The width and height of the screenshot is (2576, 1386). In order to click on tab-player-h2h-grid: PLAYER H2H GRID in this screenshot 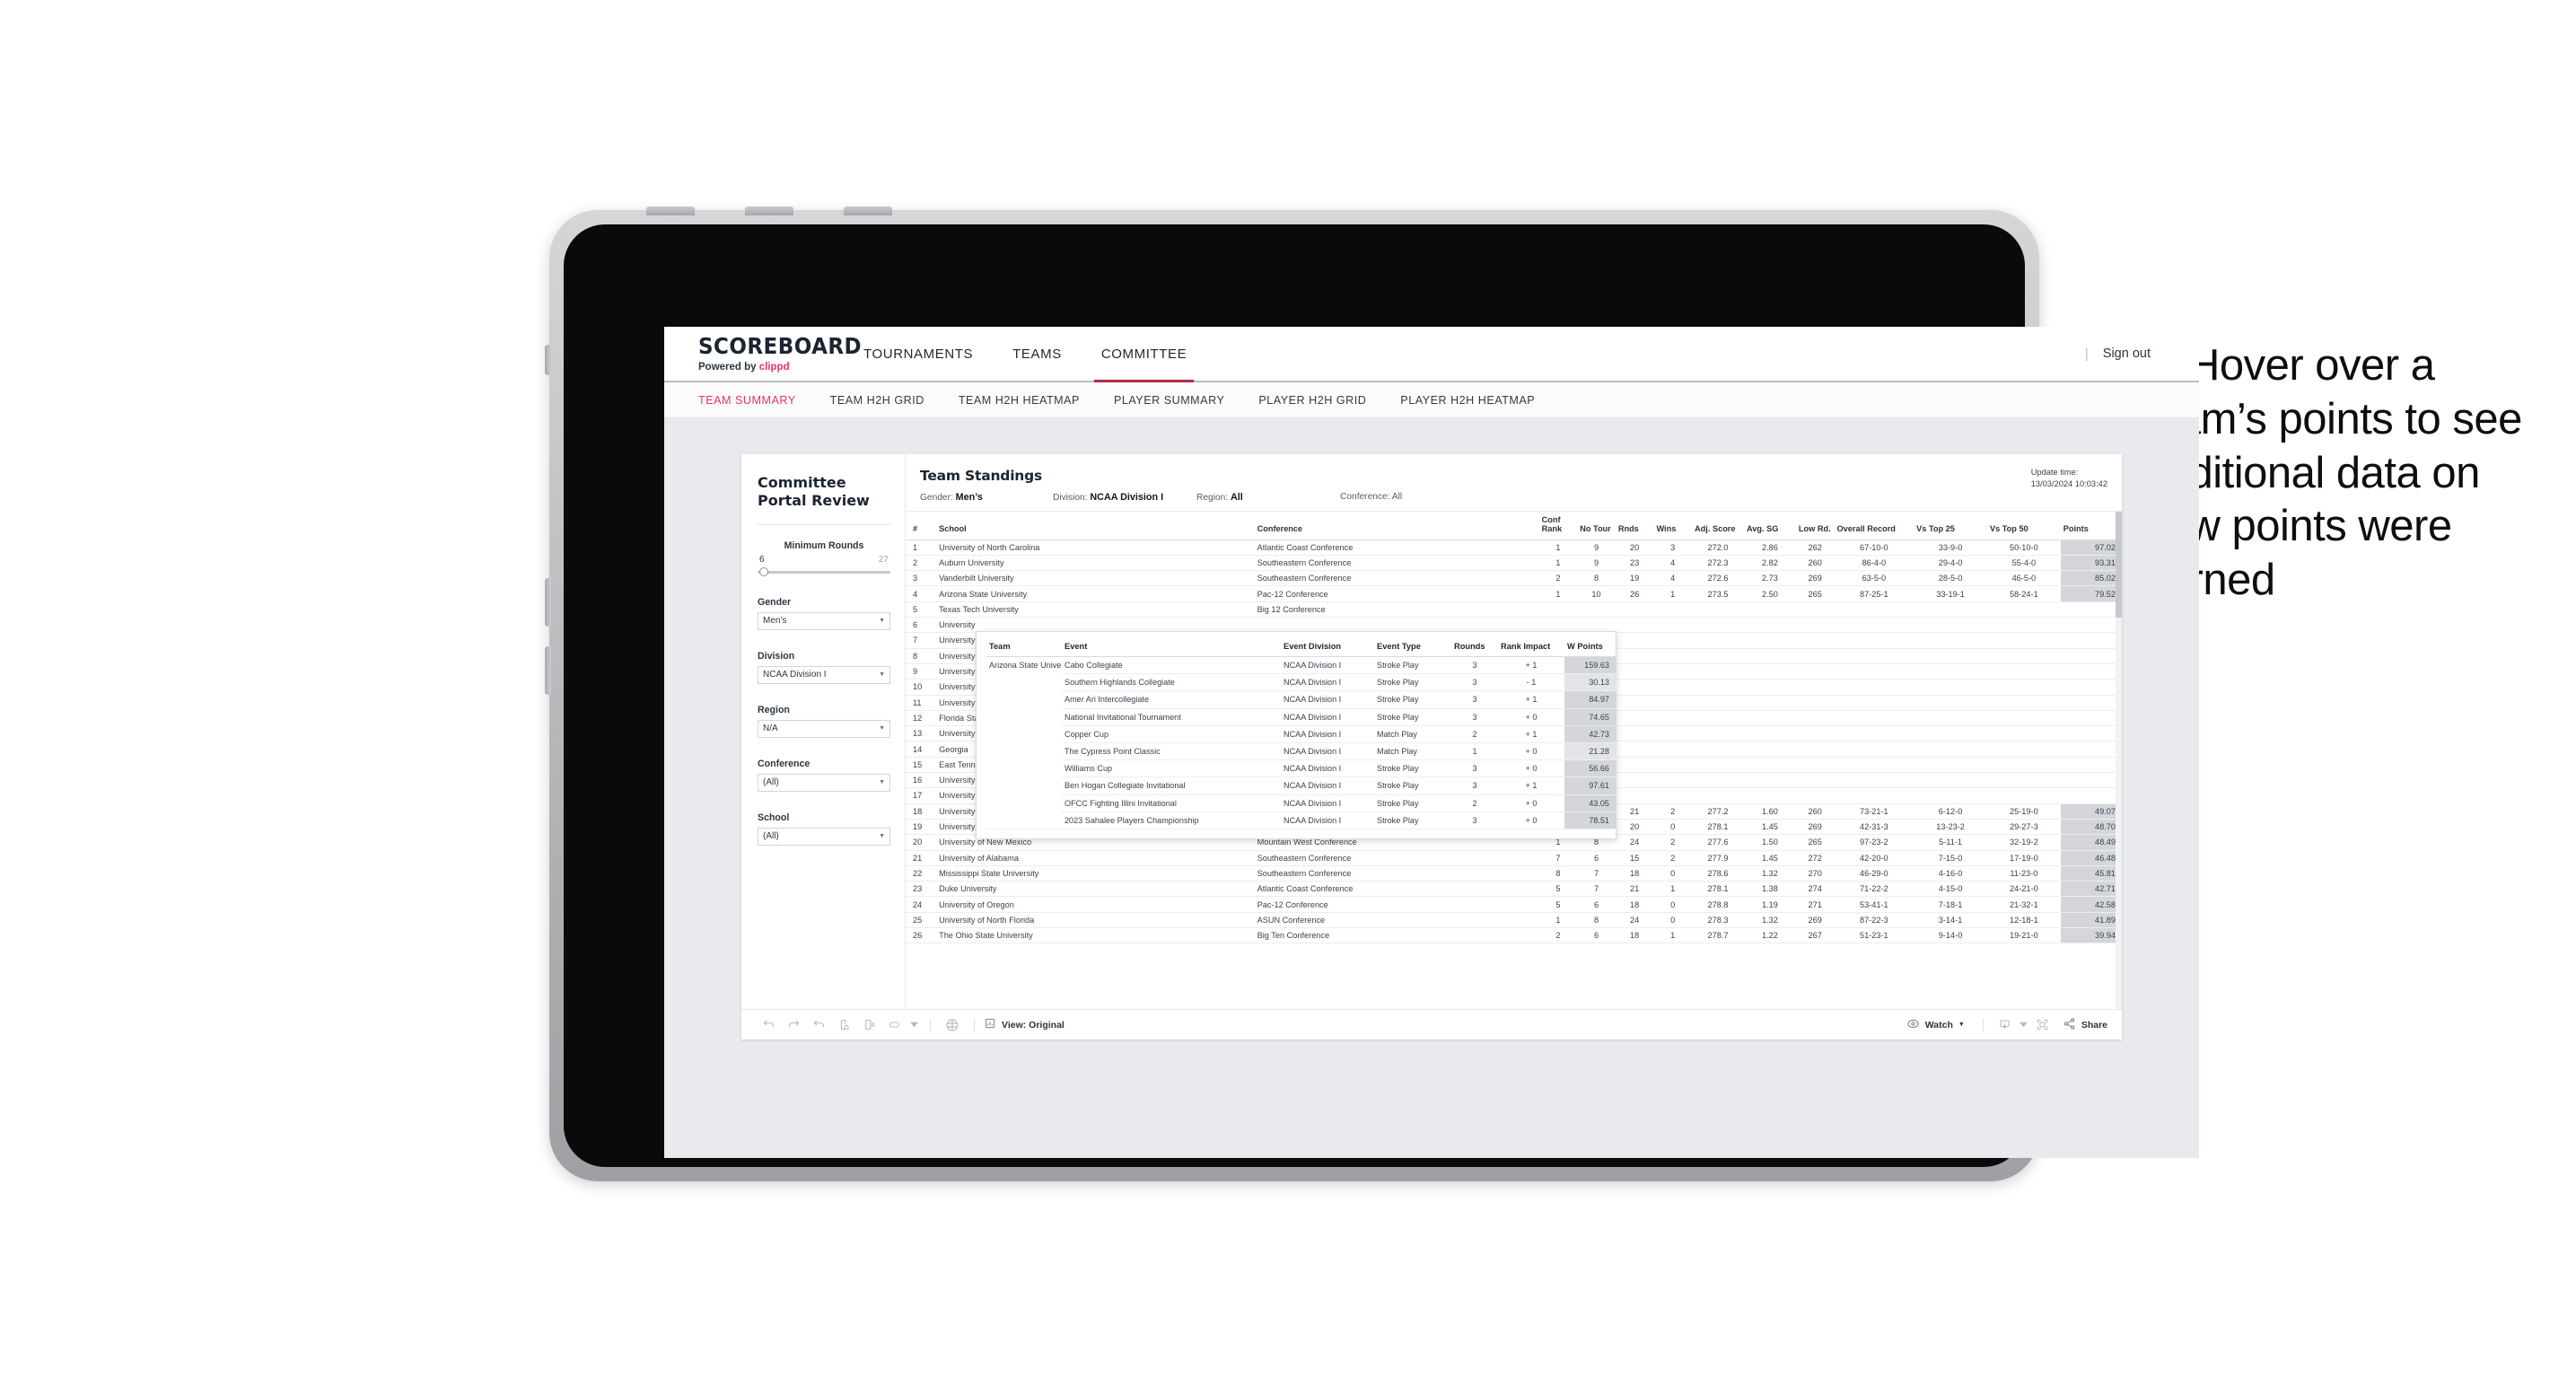, I will do `click(1312, 400)`.